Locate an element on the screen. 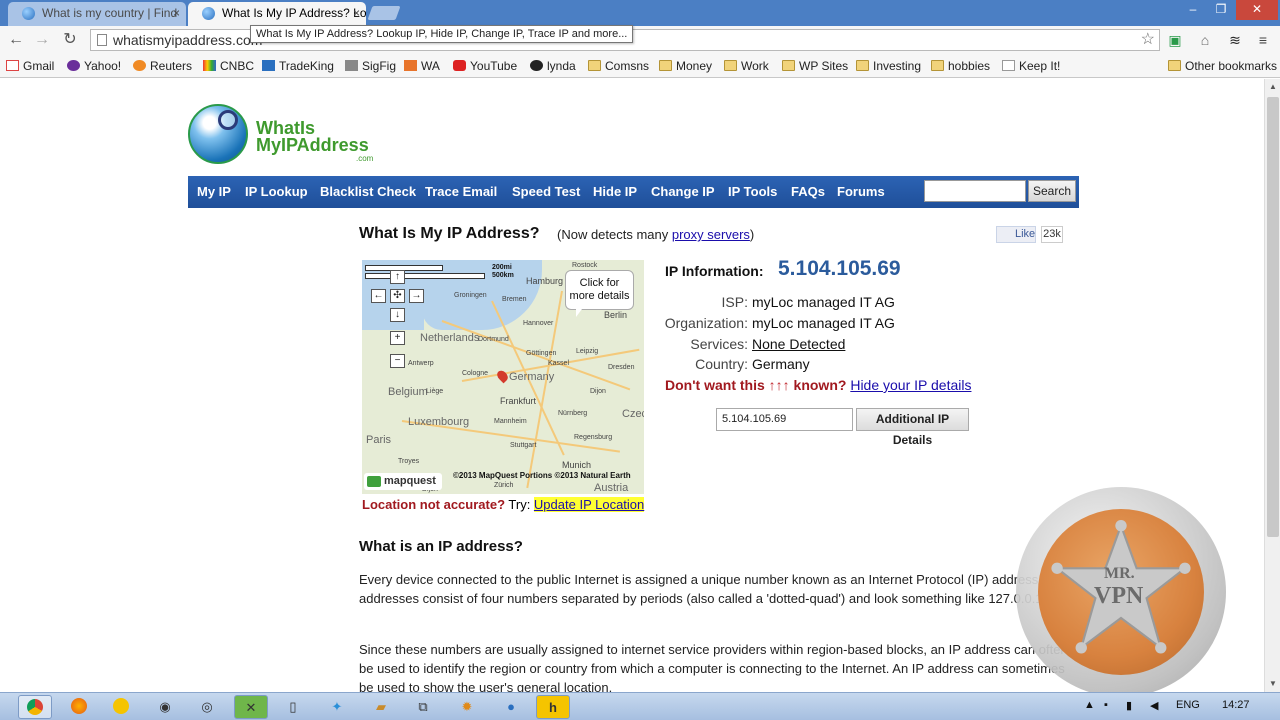  map-zoom-out-button: − is located at coordinates (397, 361).